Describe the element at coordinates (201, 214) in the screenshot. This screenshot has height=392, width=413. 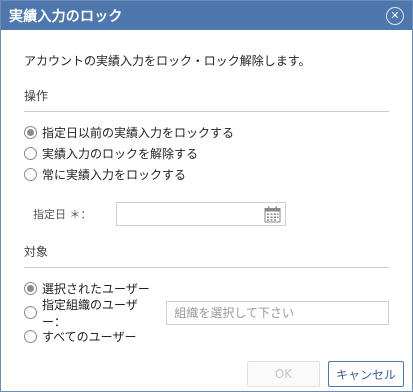
I see `date-input` at that location.